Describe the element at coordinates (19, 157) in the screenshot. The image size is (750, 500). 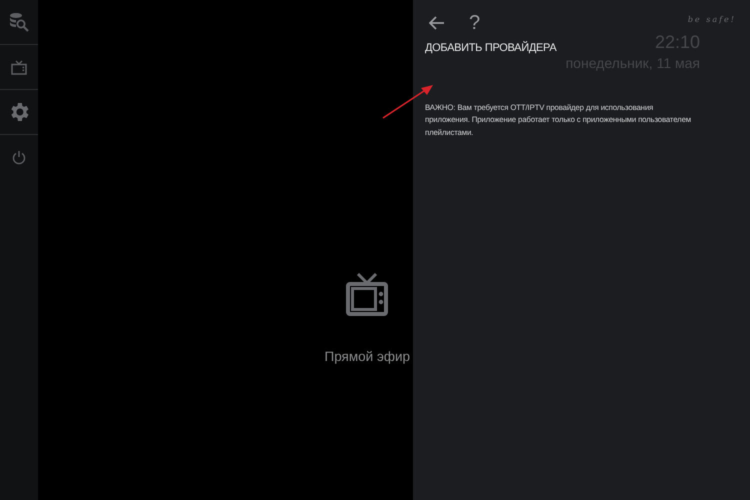
I see `power-icon` at that location.